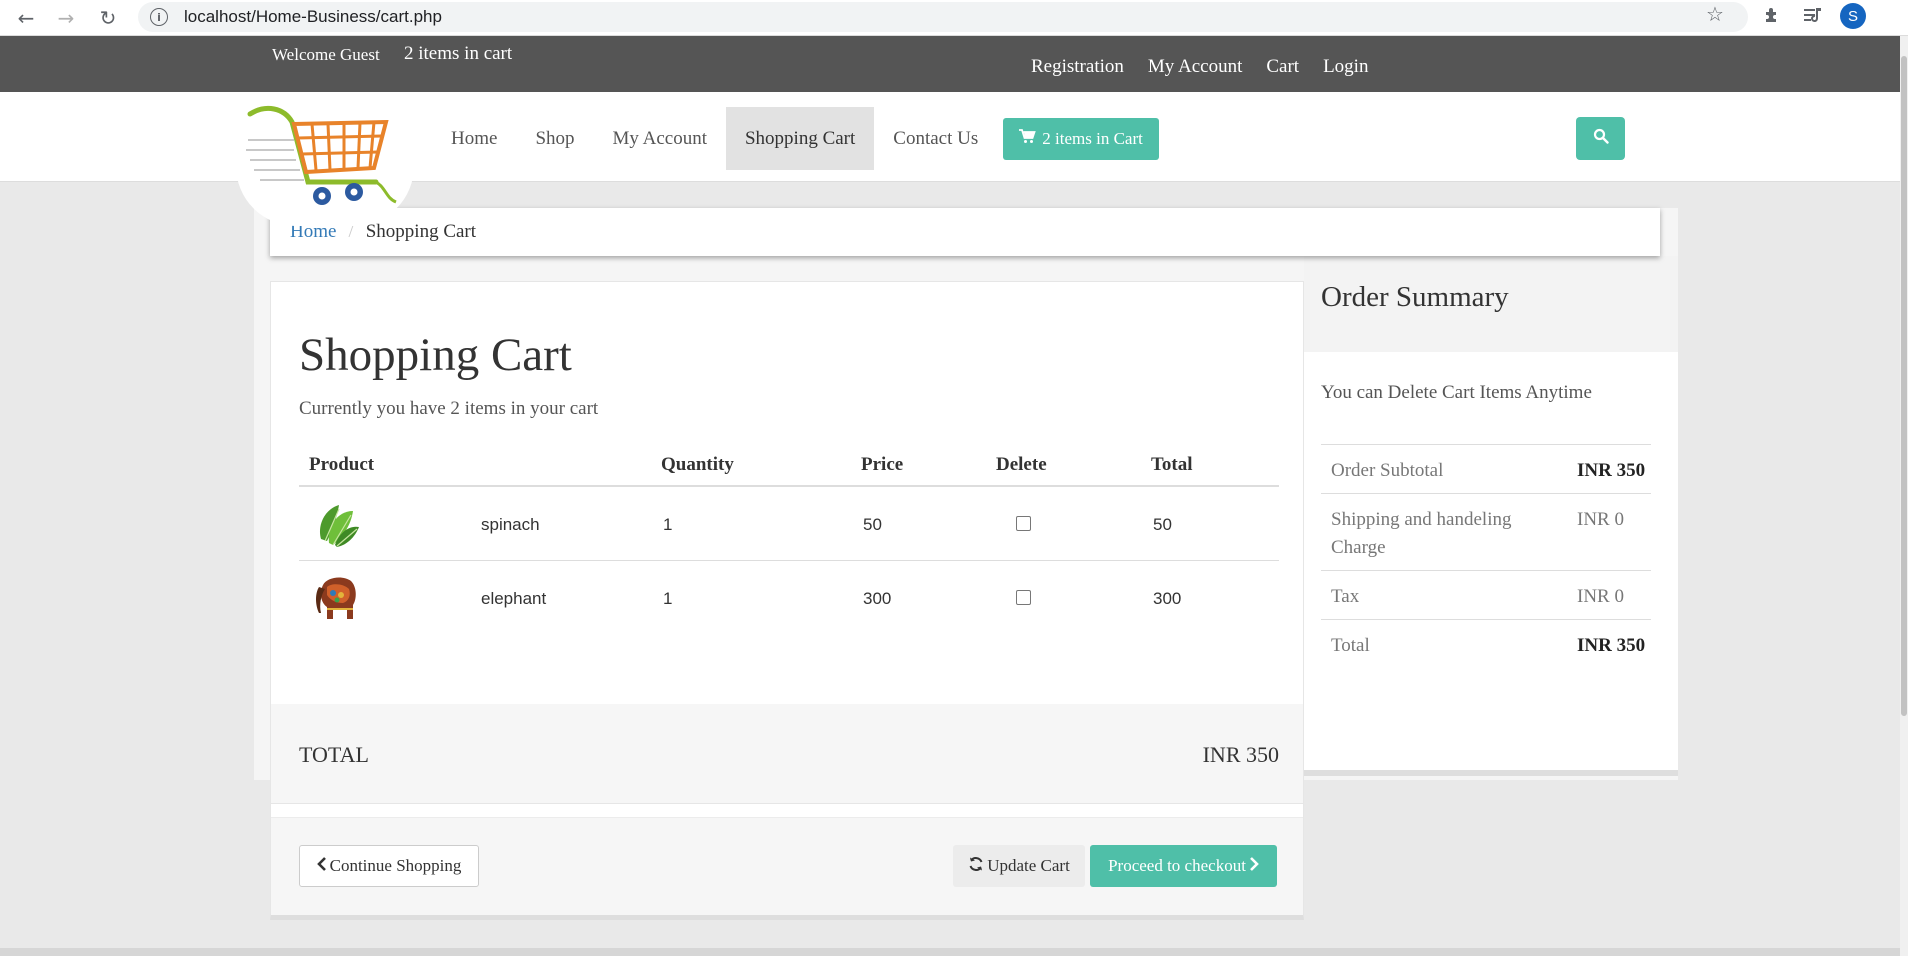 Image resolution: width=1908 pixels, height=956 pixels. I want to click on proceed-checkout-button: Proceed to checkout, so click(1183, 866).